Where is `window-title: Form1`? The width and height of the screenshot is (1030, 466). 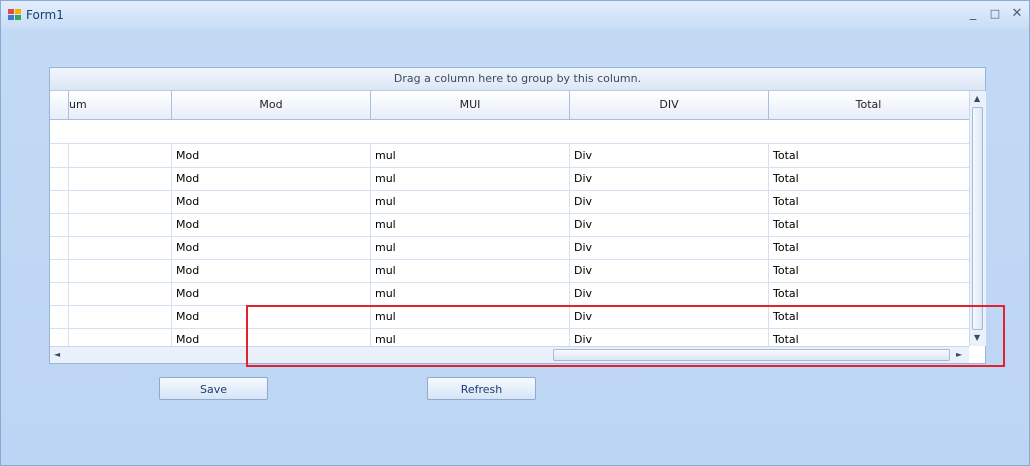 window-title: Form1 is located at coordinates (45, 15).